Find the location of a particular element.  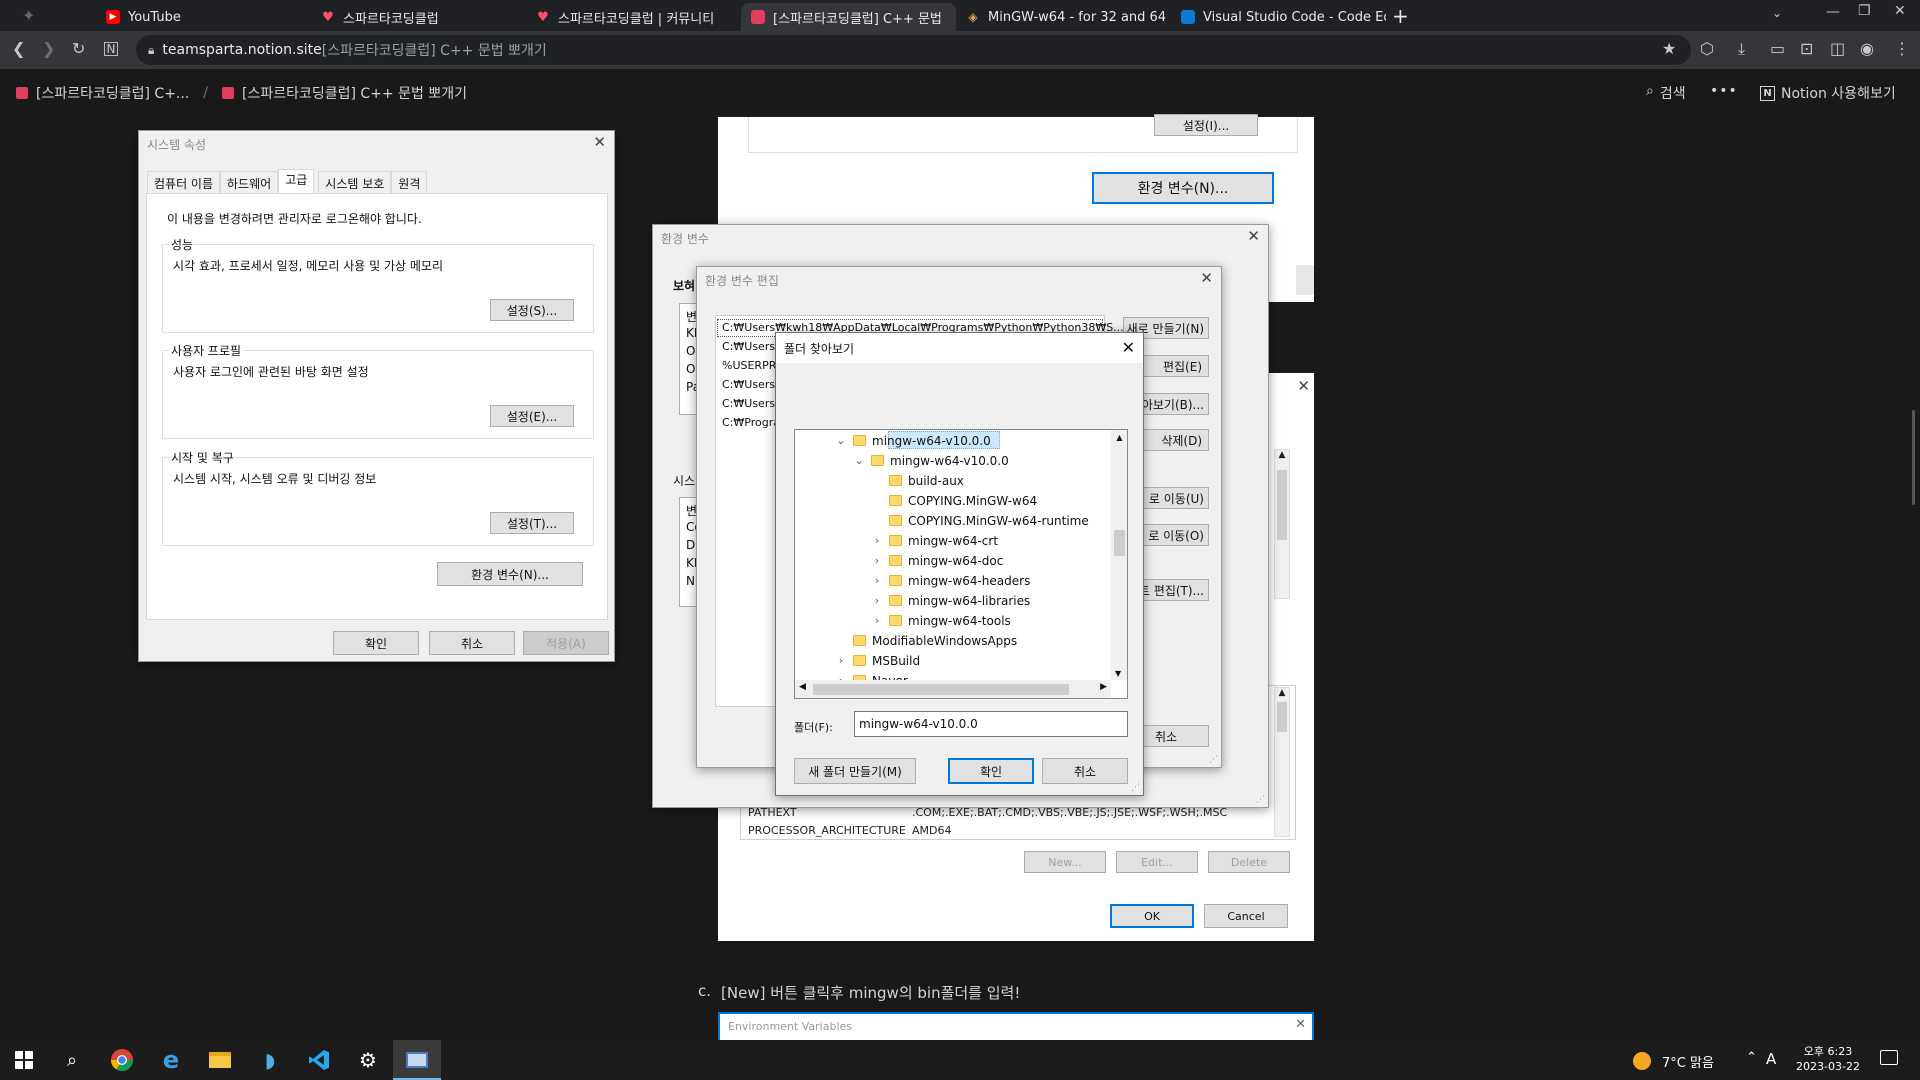

tab-sparta: ♥ 스파르타코딩클럽 is located at coordinates (418, 17).